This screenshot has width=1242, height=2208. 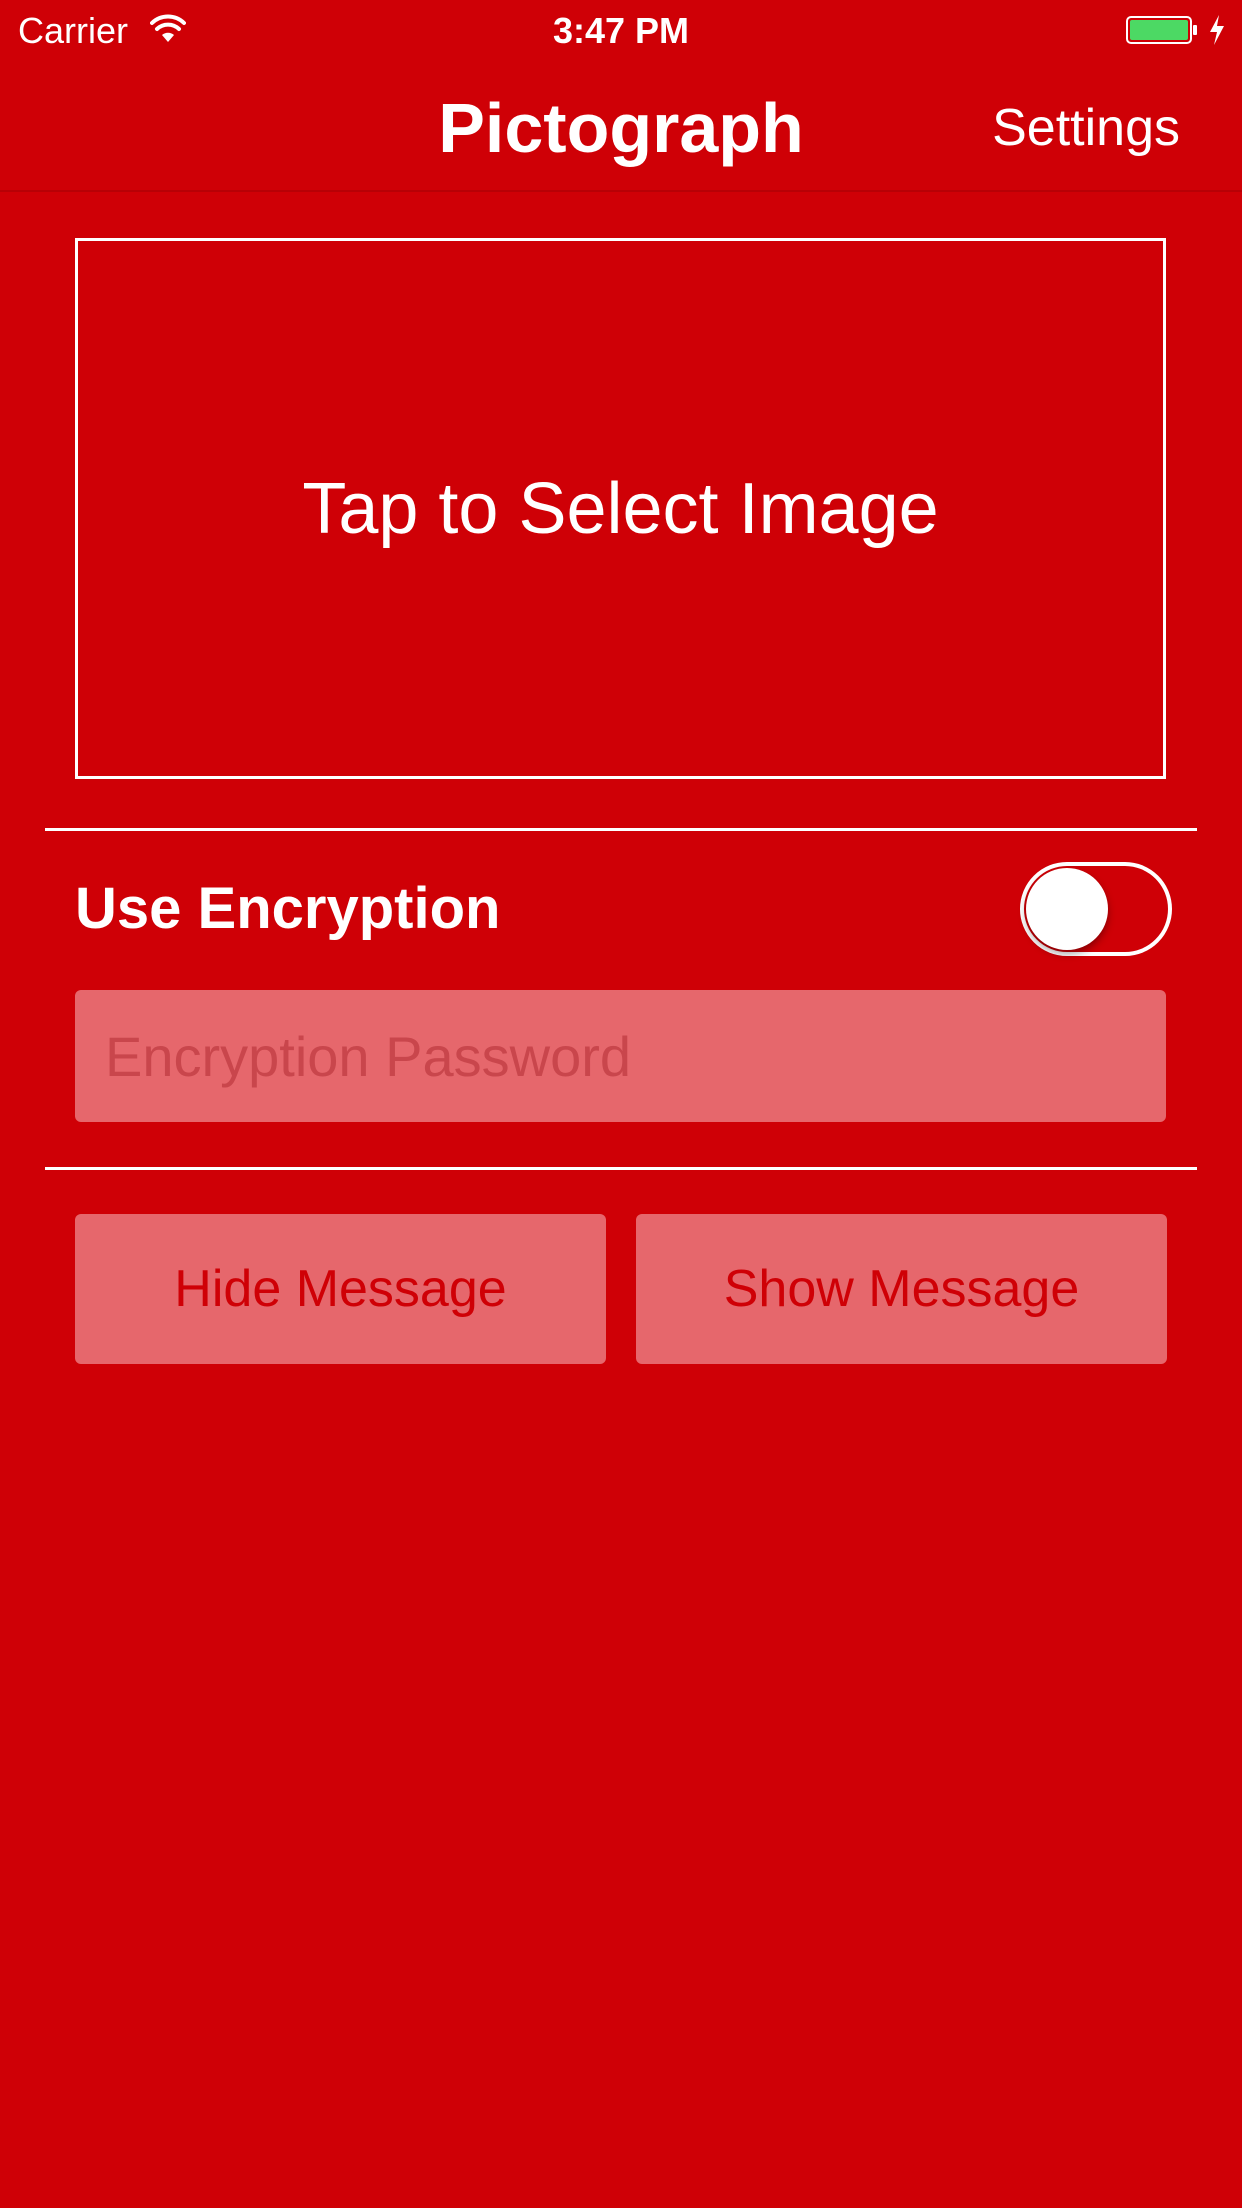 I want to click on battery-icon, so click(x=1161, y=30).